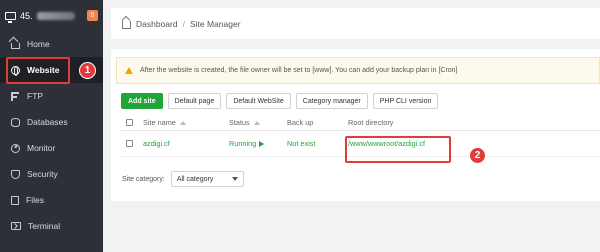  What do you see at coordinates (262, 144) in the screenshot?
I see `play-icon` at bounding box center [262, 144].